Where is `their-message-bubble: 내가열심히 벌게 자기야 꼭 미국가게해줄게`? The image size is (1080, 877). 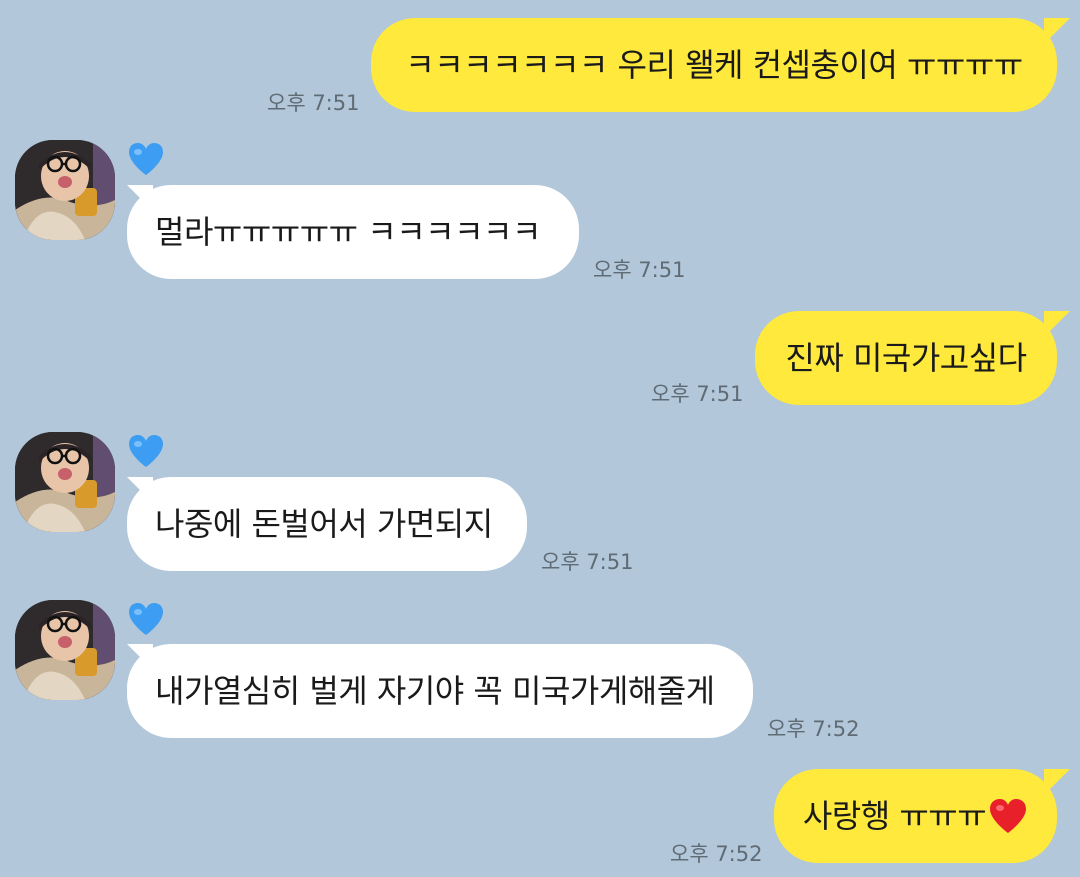
their-message-bubble: 내가열심히 벌게 자기야 꼭 미국가게해줄게 is located at coordinates (440, 691).